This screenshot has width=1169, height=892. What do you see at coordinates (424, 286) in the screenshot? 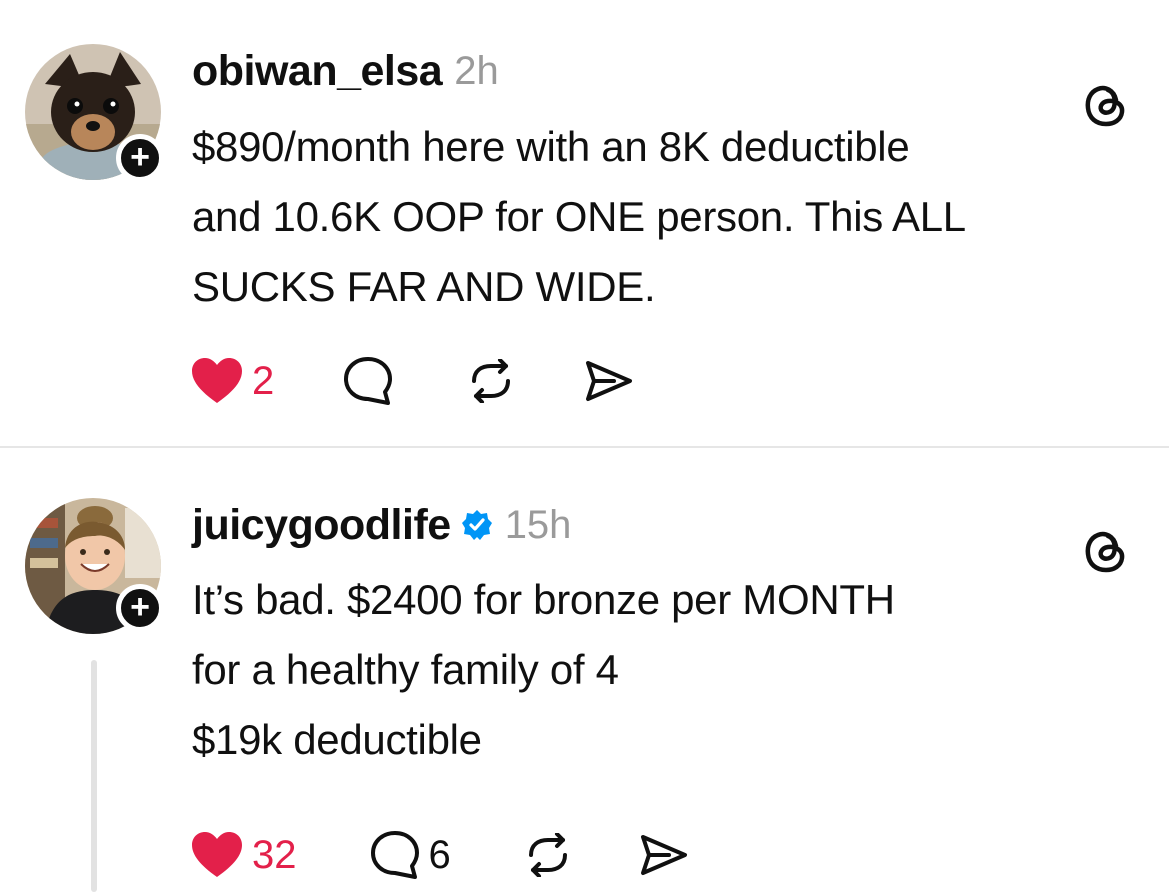
I see `post-text-line: SUCKS FAR AND WIDE.` at bounding box center [424, 286].